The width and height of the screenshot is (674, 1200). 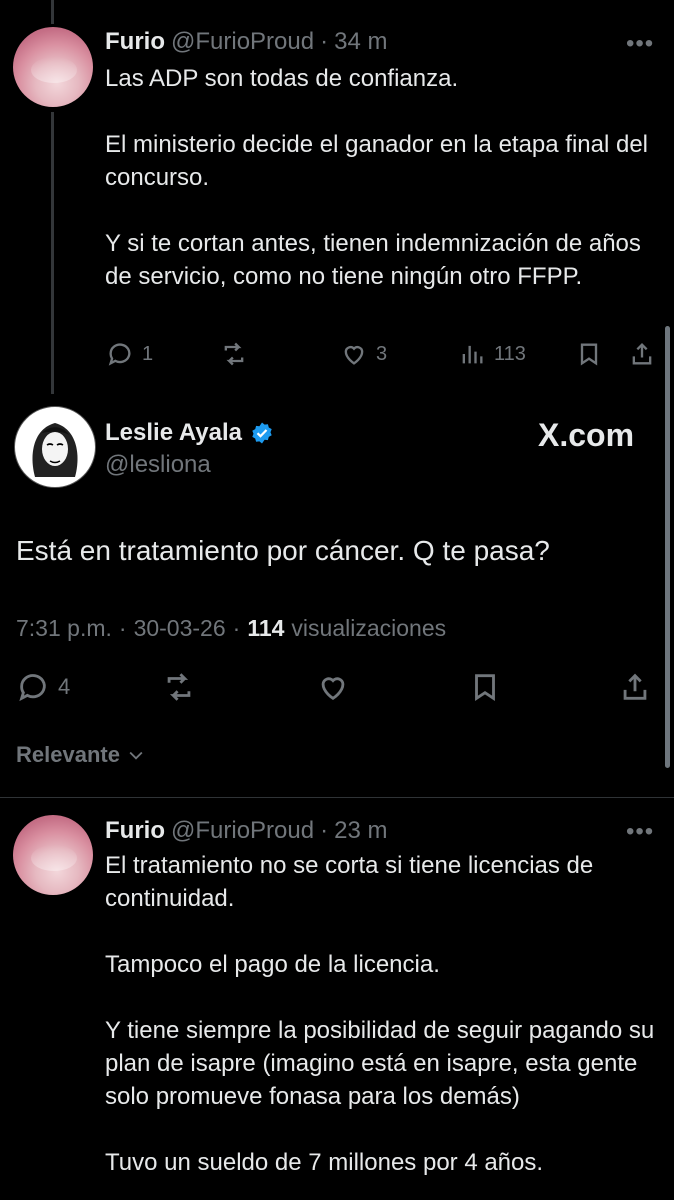 What do you see at coordinates (337, 797) in the screenshot?
I see `divider` at bounding box center [337, 797].